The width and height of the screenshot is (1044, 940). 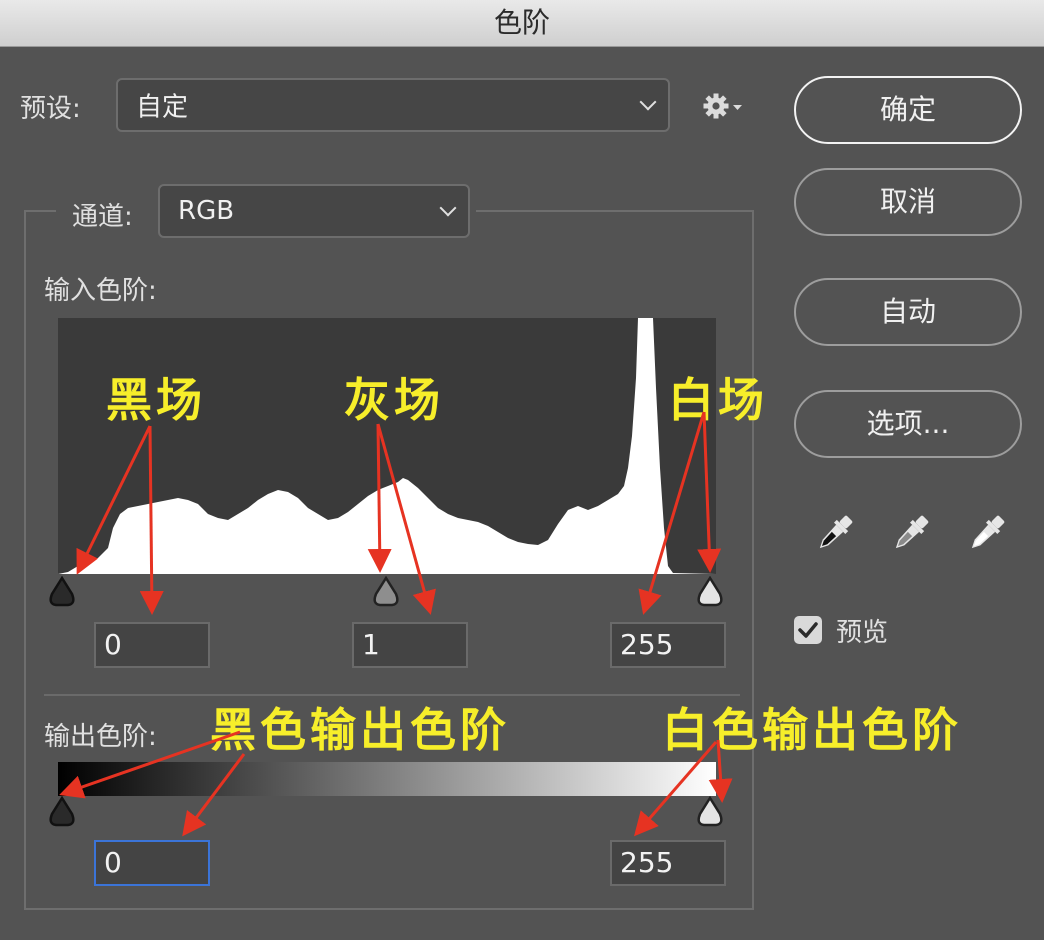 What do you see at coordinates (152, 645) in the screenshot?
I see `input-black-field: 0` at bounding box center [152, 645].